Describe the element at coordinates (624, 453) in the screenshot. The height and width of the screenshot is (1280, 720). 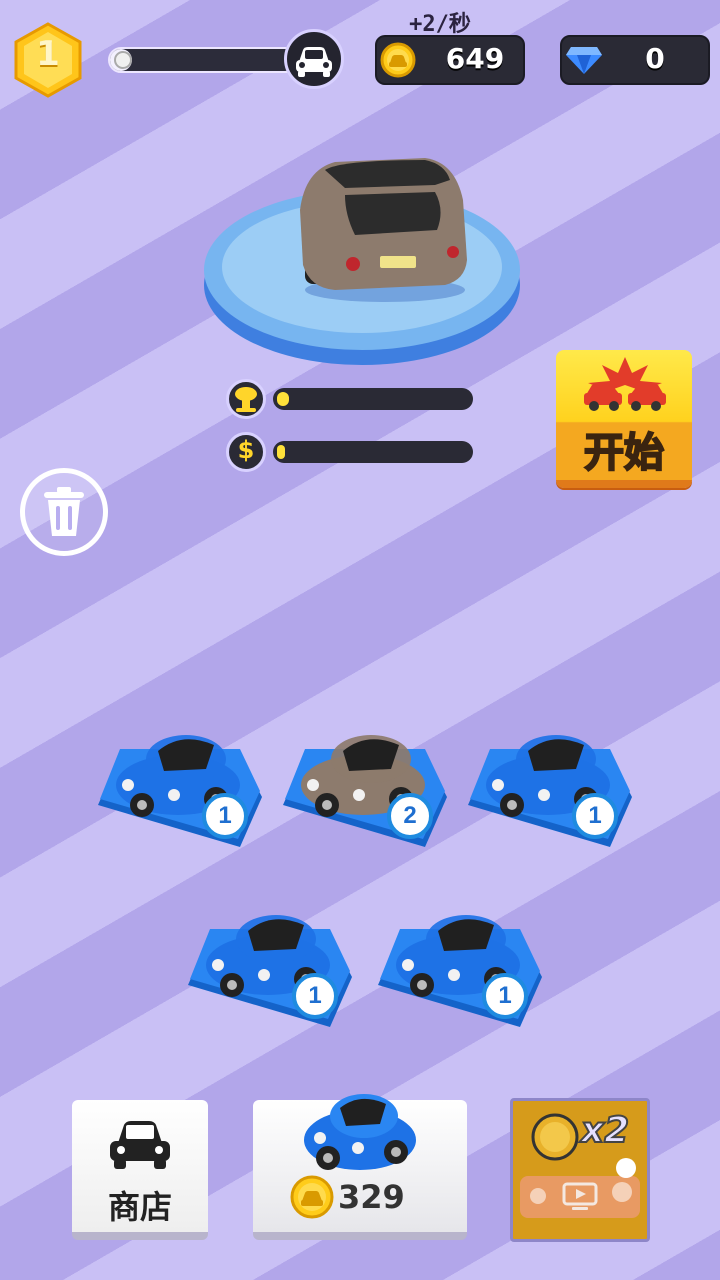
I see `start-label: 开始` at that location.